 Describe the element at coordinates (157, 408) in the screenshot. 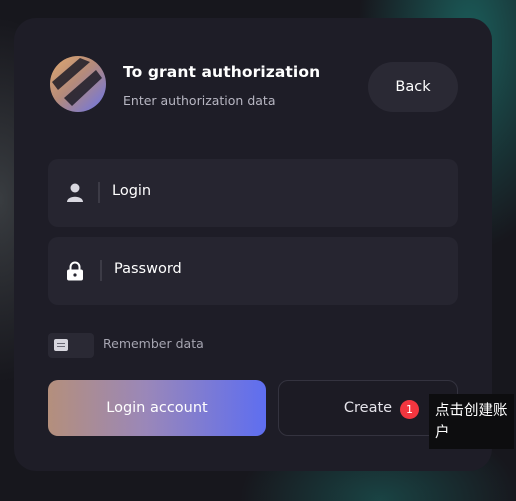

I see `login-account-button: Login account` at that location.